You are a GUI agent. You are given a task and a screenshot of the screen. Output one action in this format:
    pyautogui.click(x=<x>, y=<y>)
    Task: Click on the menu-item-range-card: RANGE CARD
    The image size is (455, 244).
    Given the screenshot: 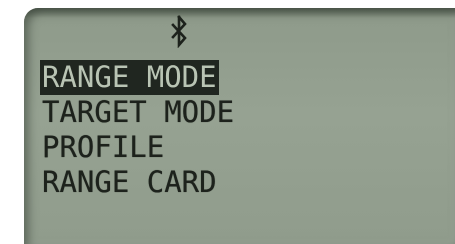 What is the action you would take?
    pyautogui.click(x=129, y=182)
    